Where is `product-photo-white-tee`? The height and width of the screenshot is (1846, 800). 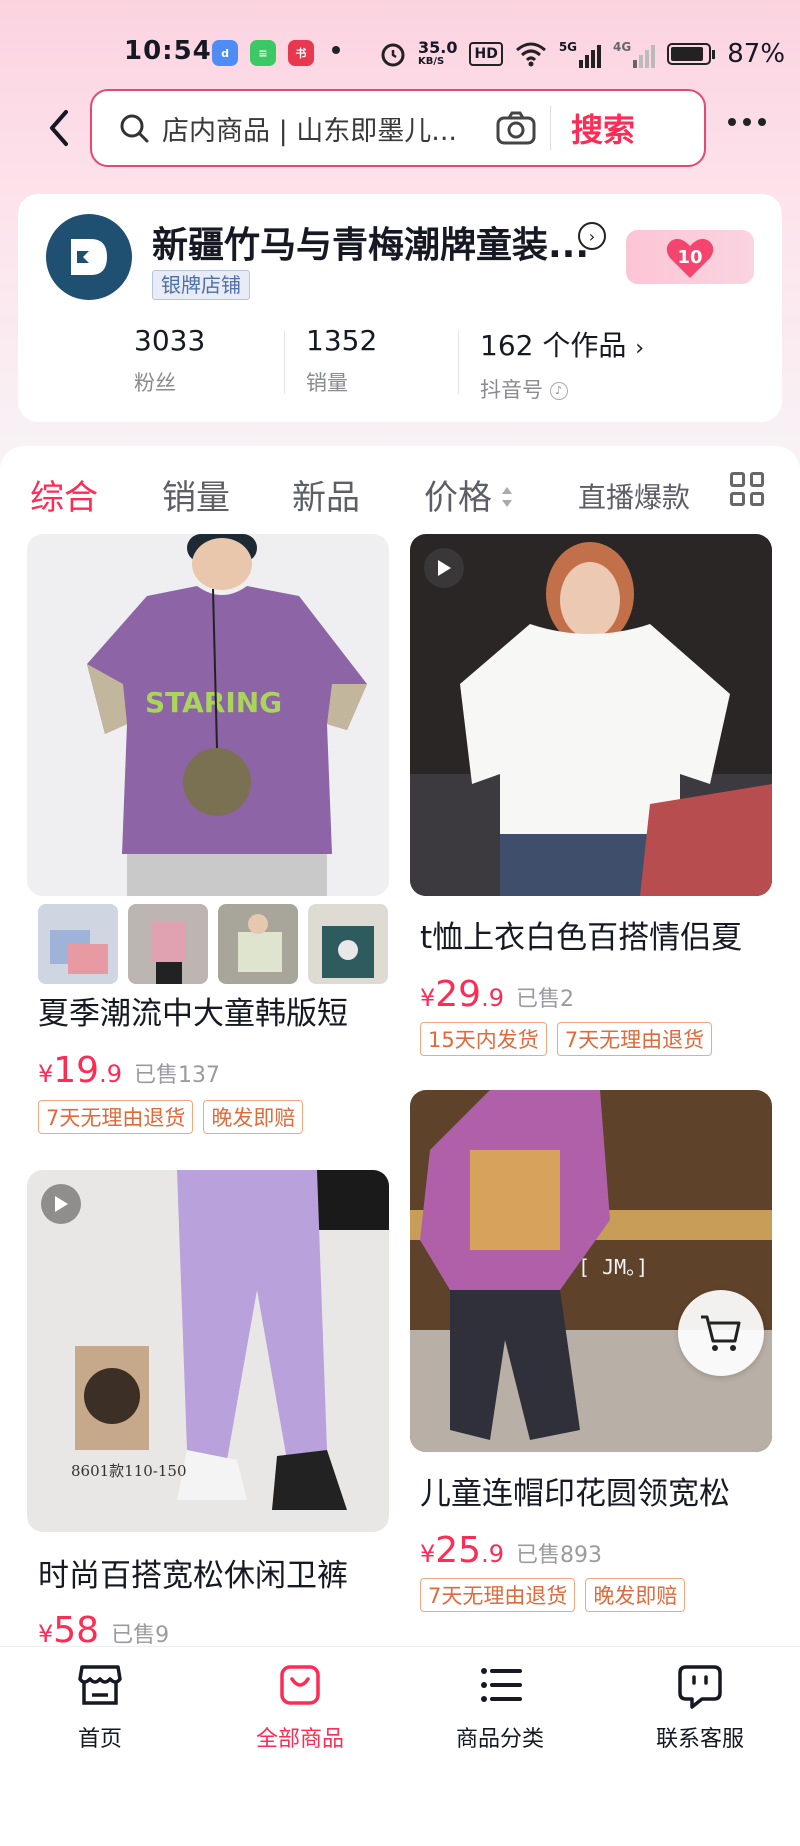 product-photo-white-tee is located at coordinates (591, 715).